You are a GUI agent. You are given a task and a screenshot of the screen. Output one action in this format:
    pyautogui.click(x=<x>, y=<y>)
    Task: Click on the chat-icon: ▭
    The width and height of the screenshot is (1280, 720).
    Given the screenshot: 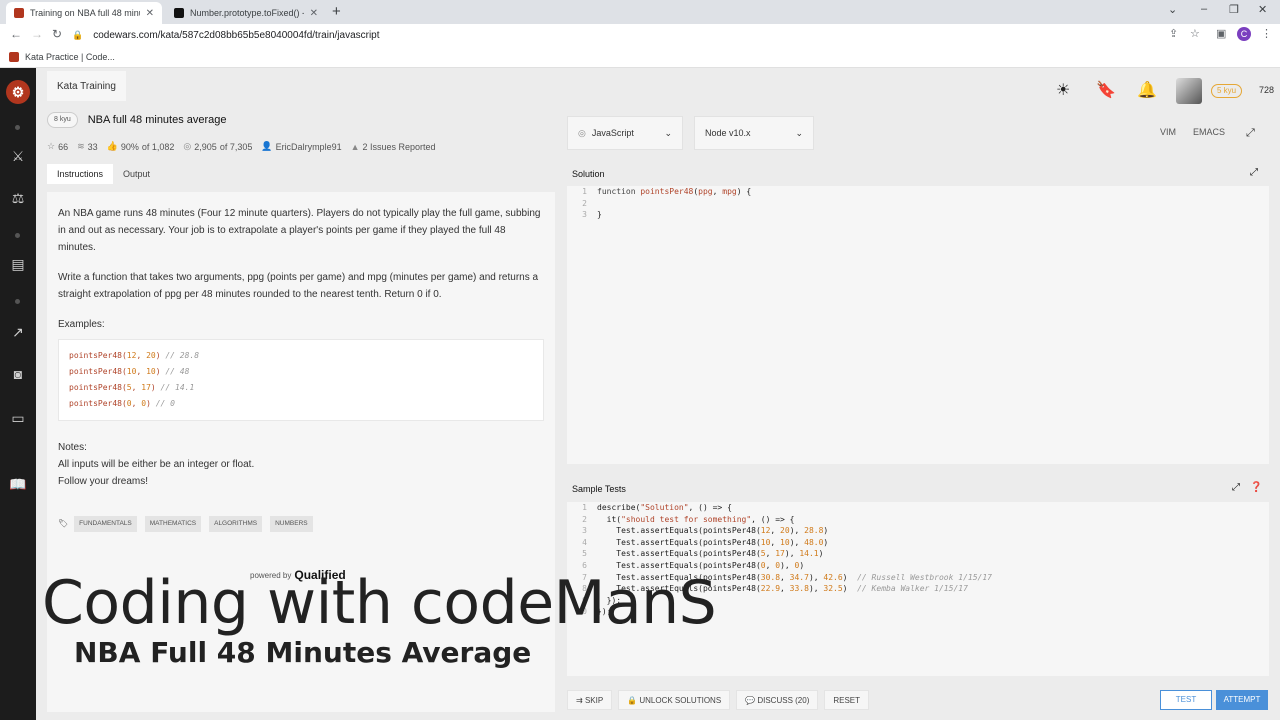 What is the action you would take?
    pyautogui.click(x=18, y=418)
    